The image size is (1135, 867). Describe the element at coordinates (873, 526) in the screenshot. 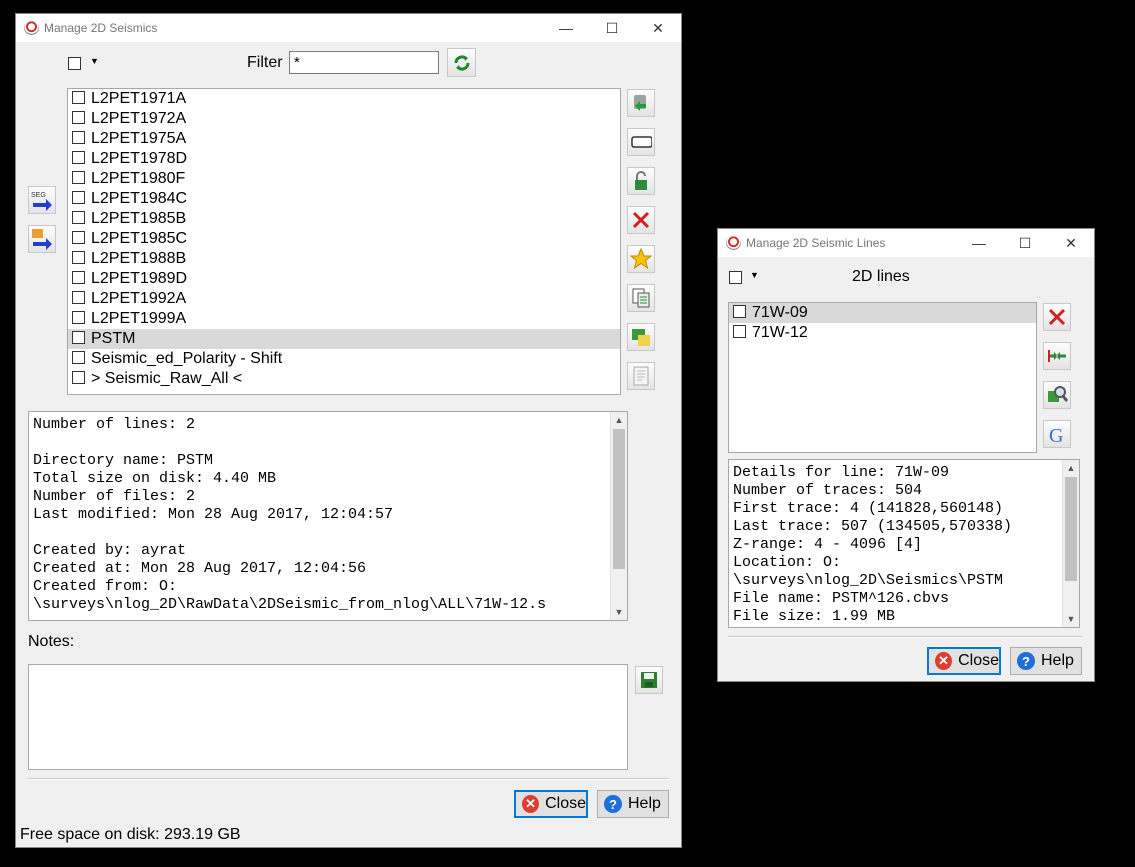

I see `info-line: Last trace: 507 (134505,570338)` at that location.